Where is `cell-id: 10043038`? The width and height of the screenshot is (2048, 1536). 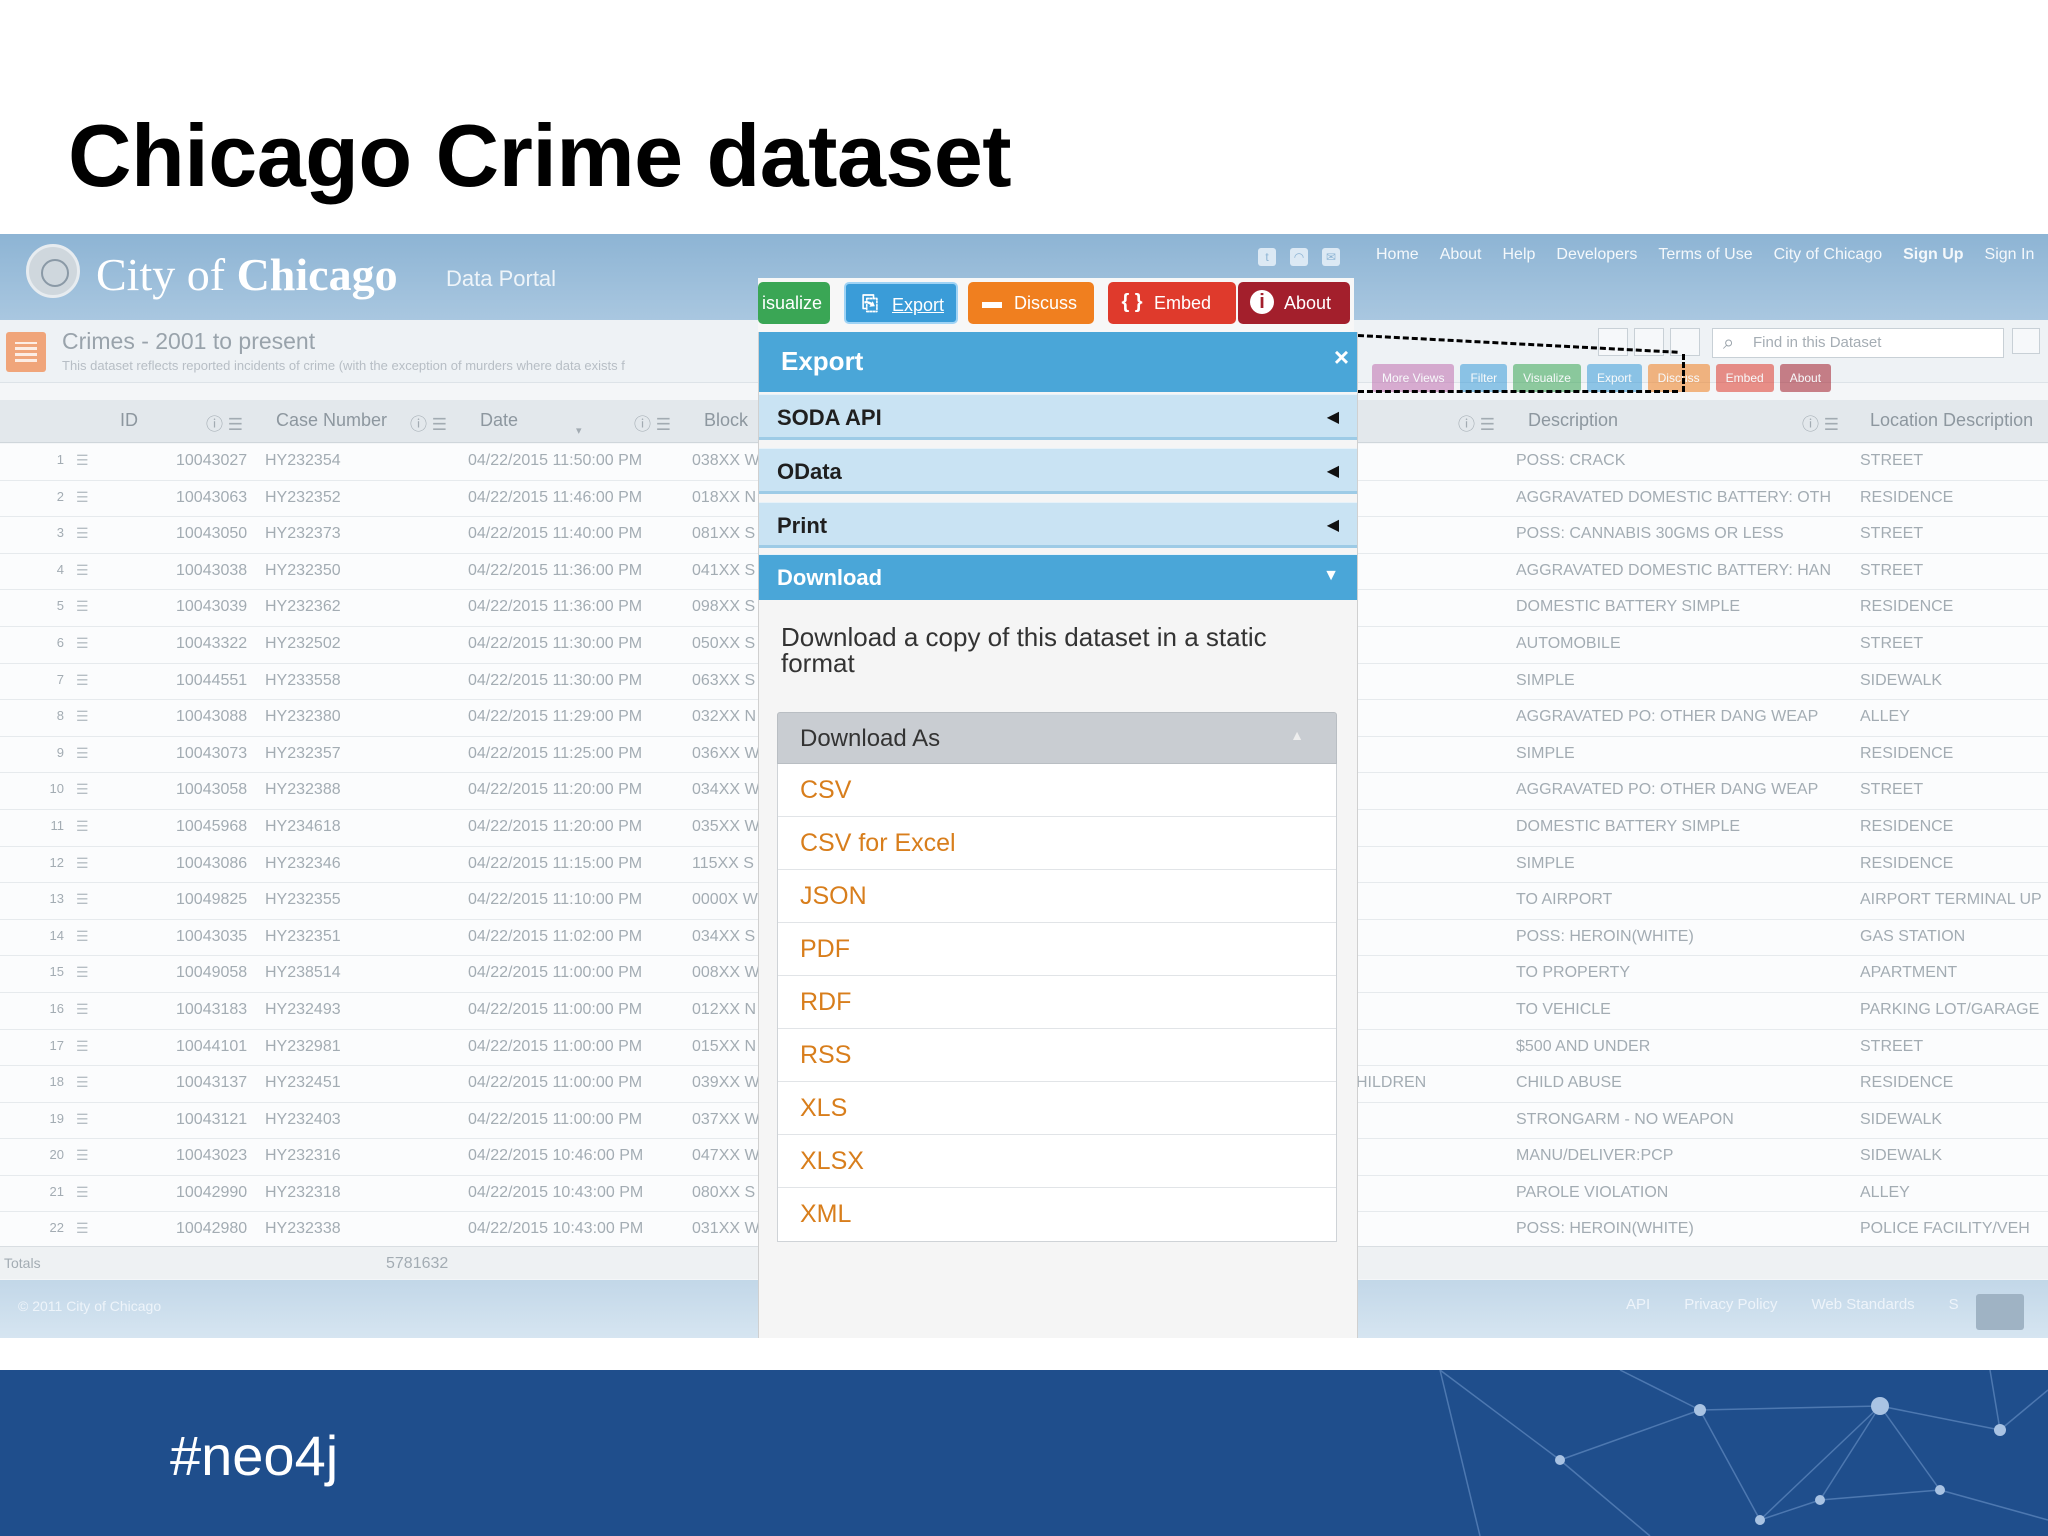
cell-id: 10043038 is located at coordinates (212, 570).